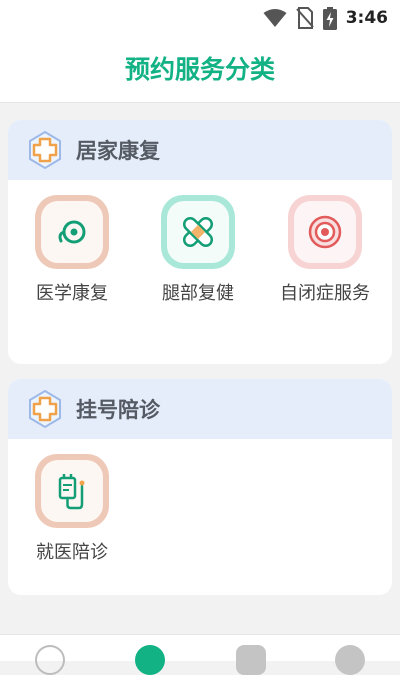  Describe the element at coordinates (72, 293) in the screenshot. I see `service-label: 医学康复` at that location.